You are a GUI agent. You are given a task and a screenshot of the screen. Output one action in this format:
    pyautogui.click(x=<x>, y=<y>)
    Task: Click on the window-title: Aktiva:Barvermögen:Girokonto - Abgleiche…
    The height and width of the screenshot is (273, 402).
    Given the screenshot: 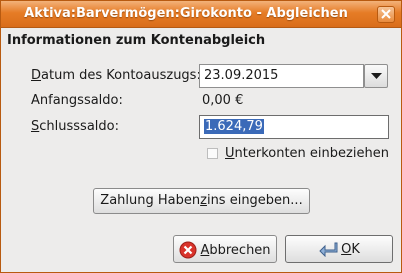 What is the action you would take?
    pyautogui.click(x=186, y=13)
    